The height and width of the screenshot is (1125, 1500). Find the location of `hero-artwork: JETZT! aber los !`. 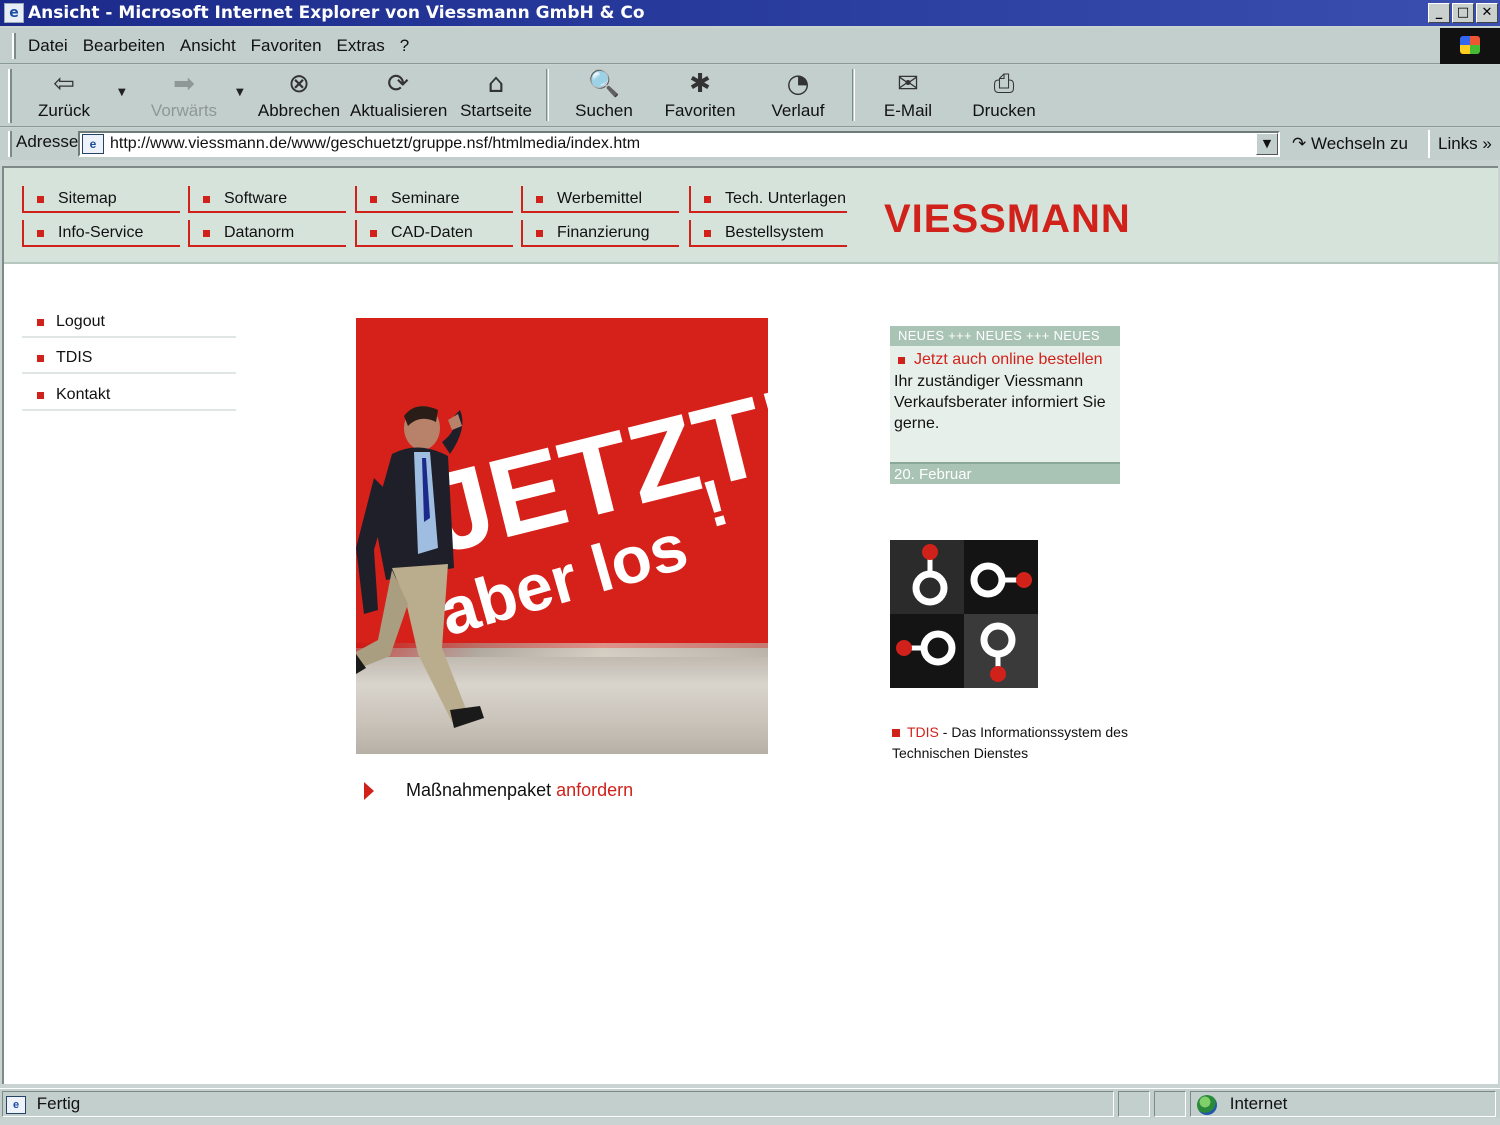

hero-artwork: JETZT! aber los ! is located at coordinates (562, 546).